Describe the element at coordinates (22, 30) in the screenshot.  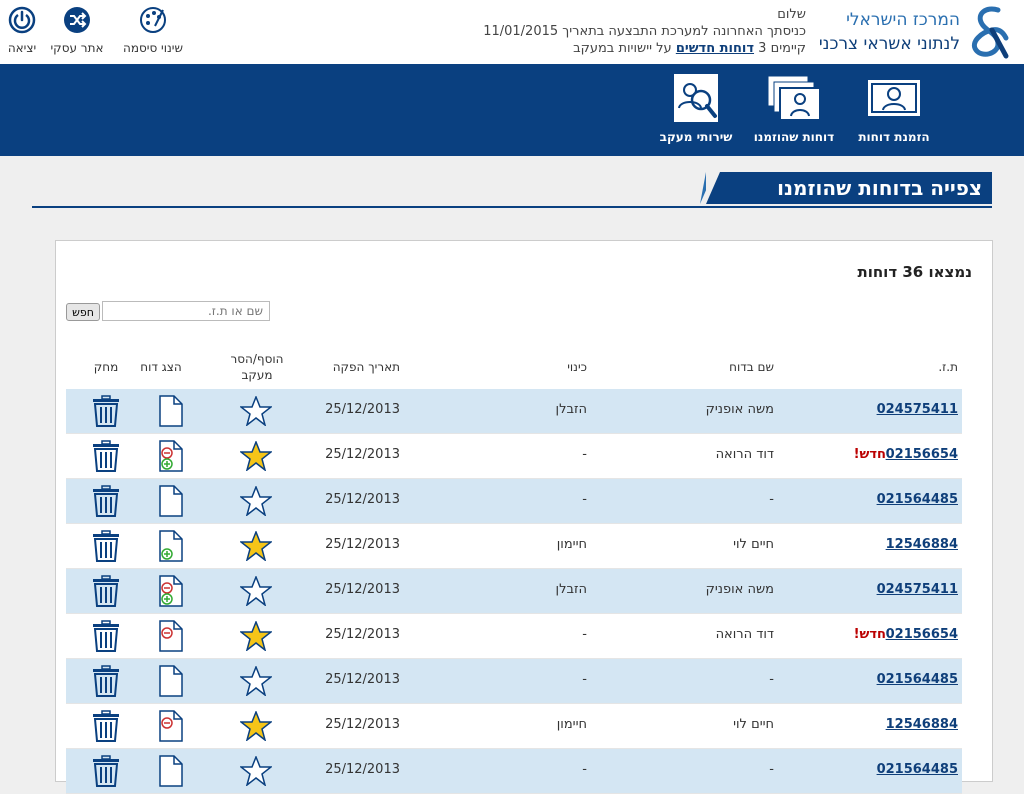
I see `logout-button: יציאה` at that location.